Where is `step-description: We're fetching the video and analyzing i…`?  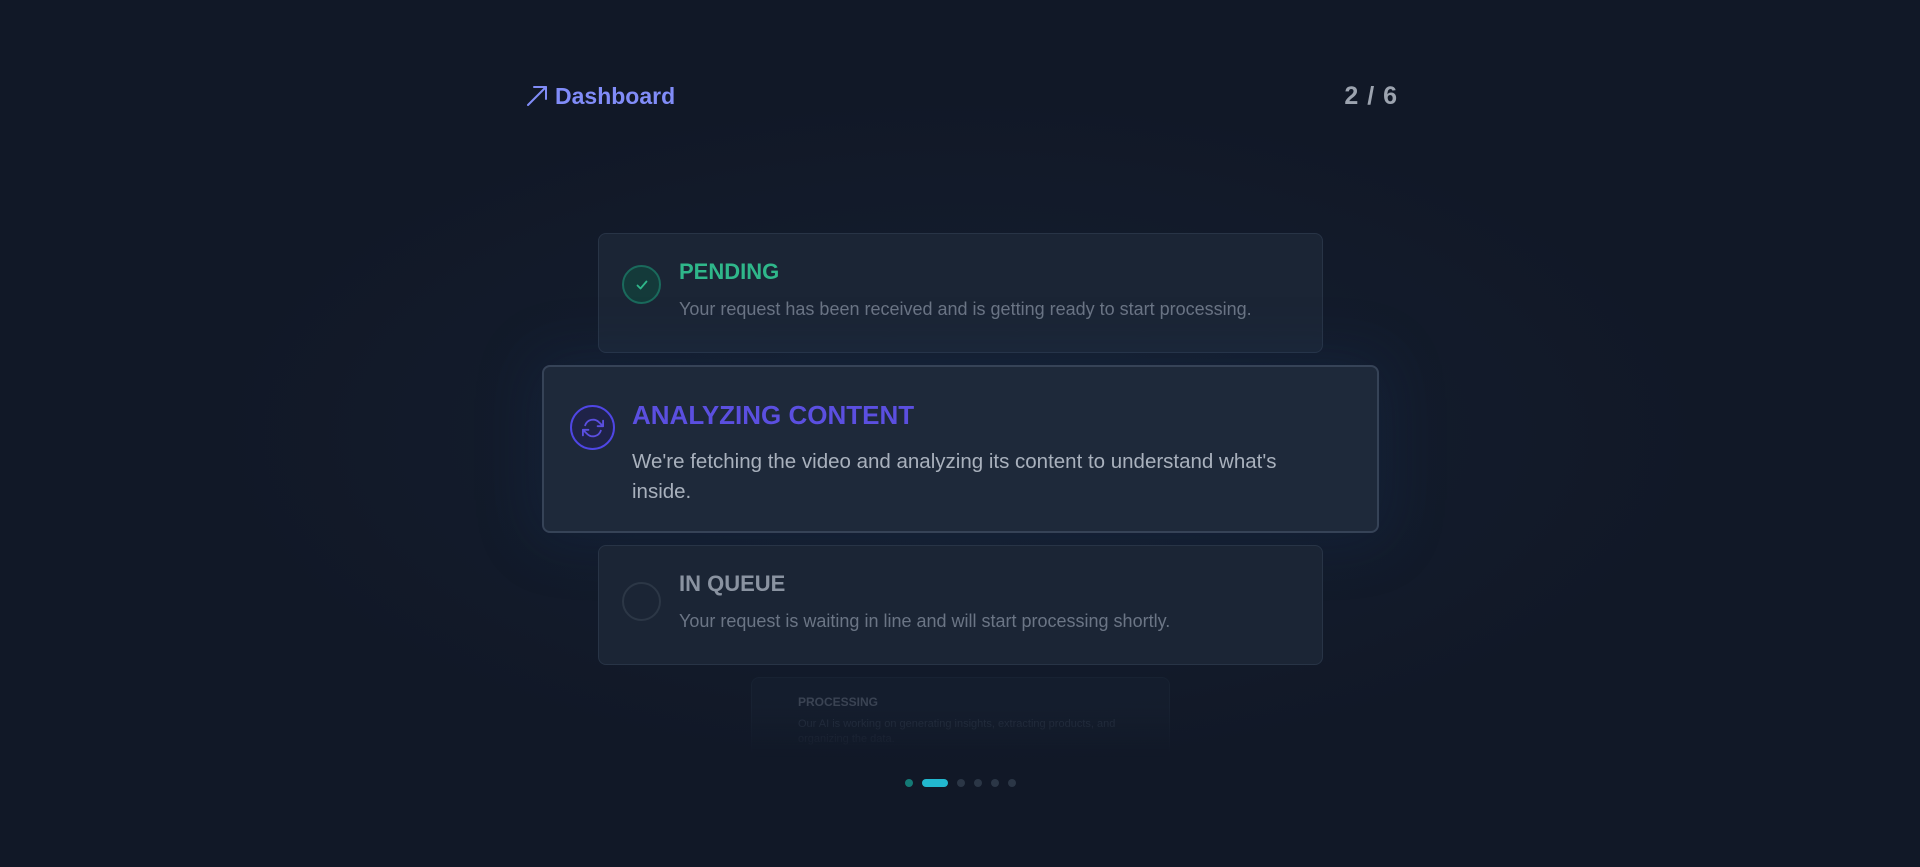 step-description: We're fetching the video and analyzing i… is located at coordinates (954, 476).